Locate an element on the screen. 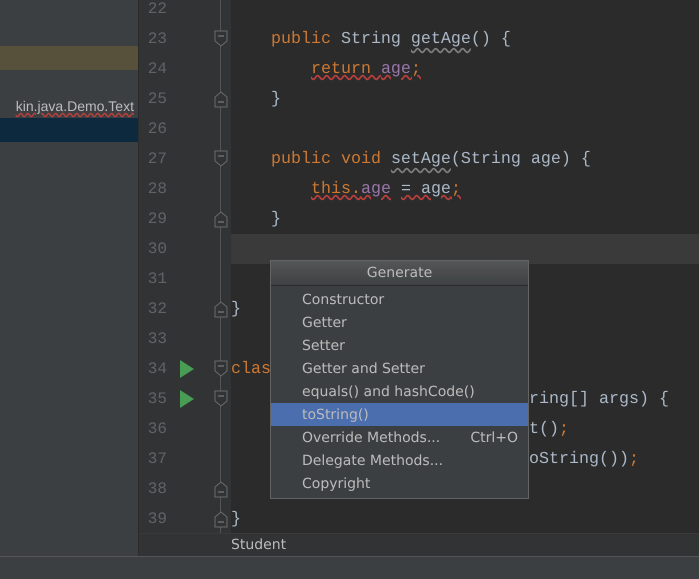 The height and width of the screenshot is (579, 699). menu-item-label: Getter is located at coordinates (324, 322).